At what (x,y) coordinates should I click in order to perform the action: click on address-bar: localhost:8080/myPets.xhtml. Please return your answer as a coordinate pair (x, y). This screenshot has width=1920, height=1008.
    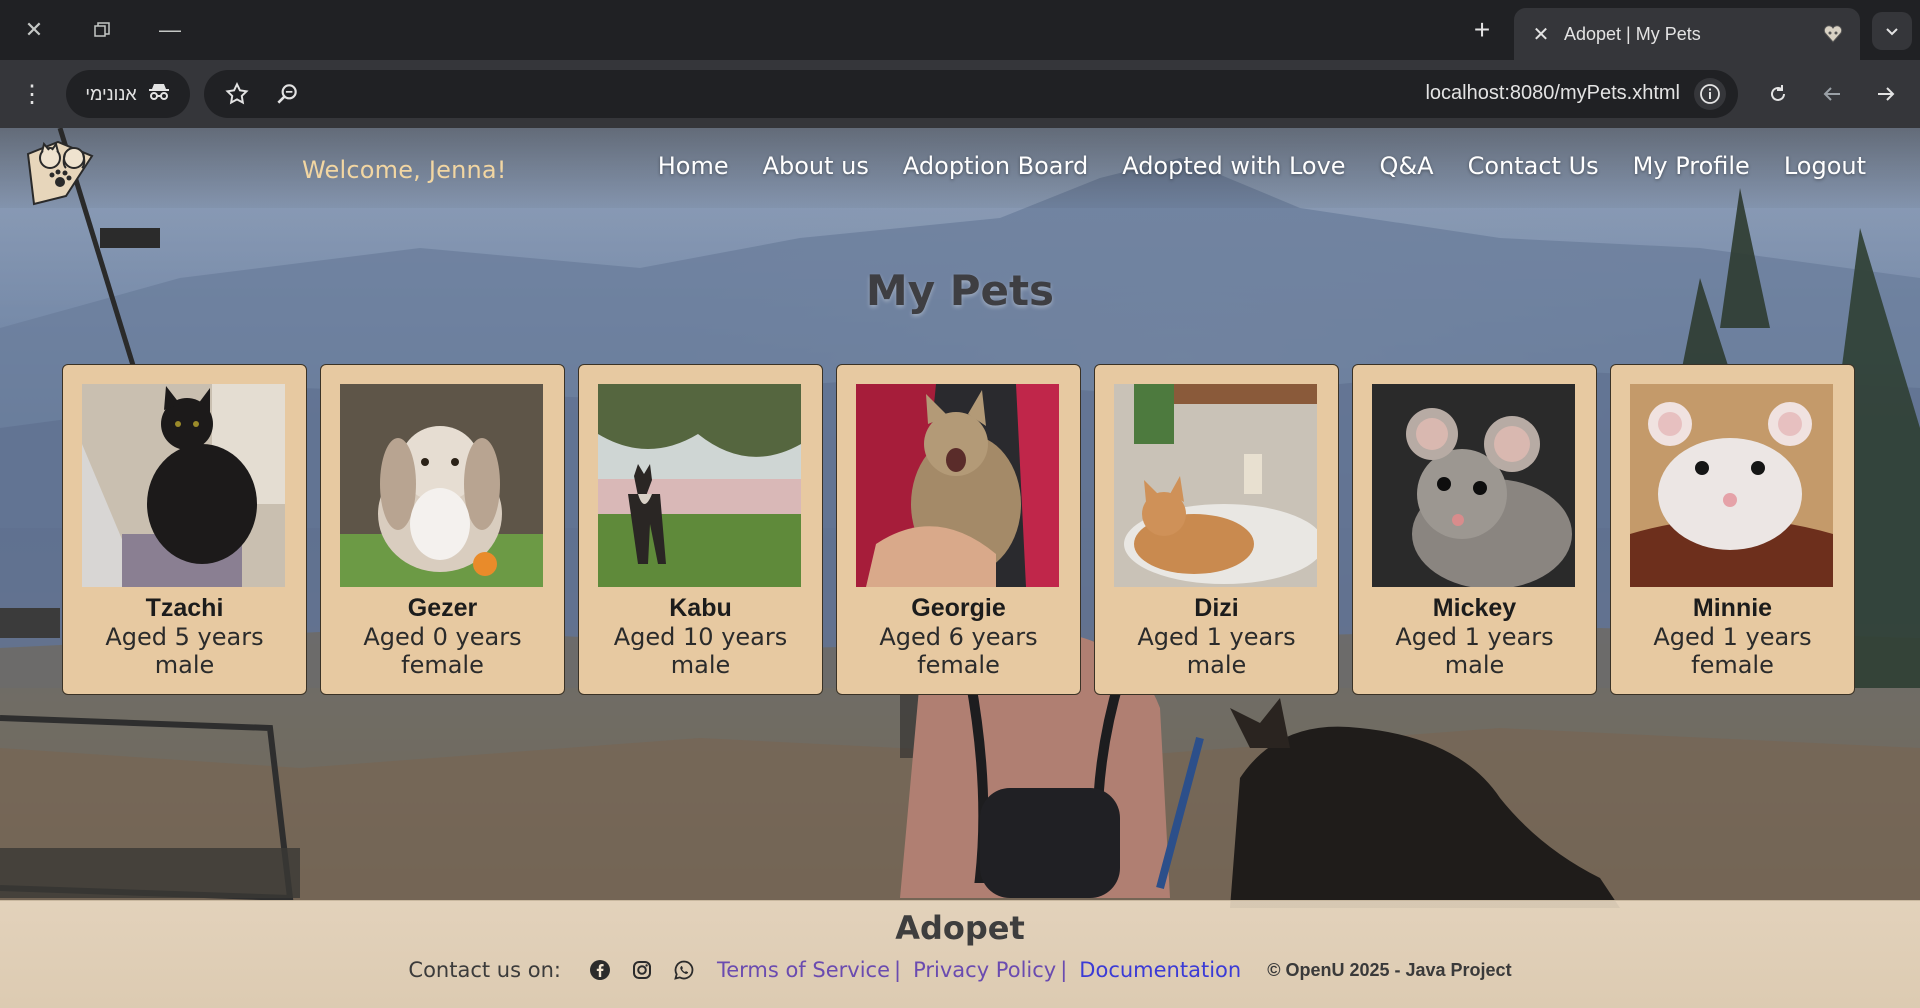
    Looking at the image, I should click on (971, 94).